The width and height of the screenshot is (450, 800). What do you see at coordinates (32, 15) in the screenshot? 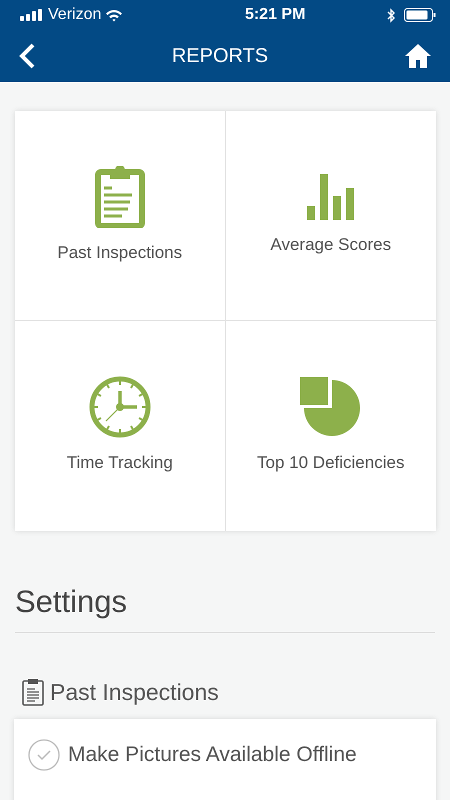
I see `signal-icon` at bounding box center [32, 15].